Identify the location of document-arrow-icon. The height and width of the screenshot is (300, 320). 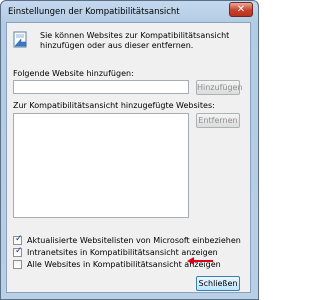
(20, 39).